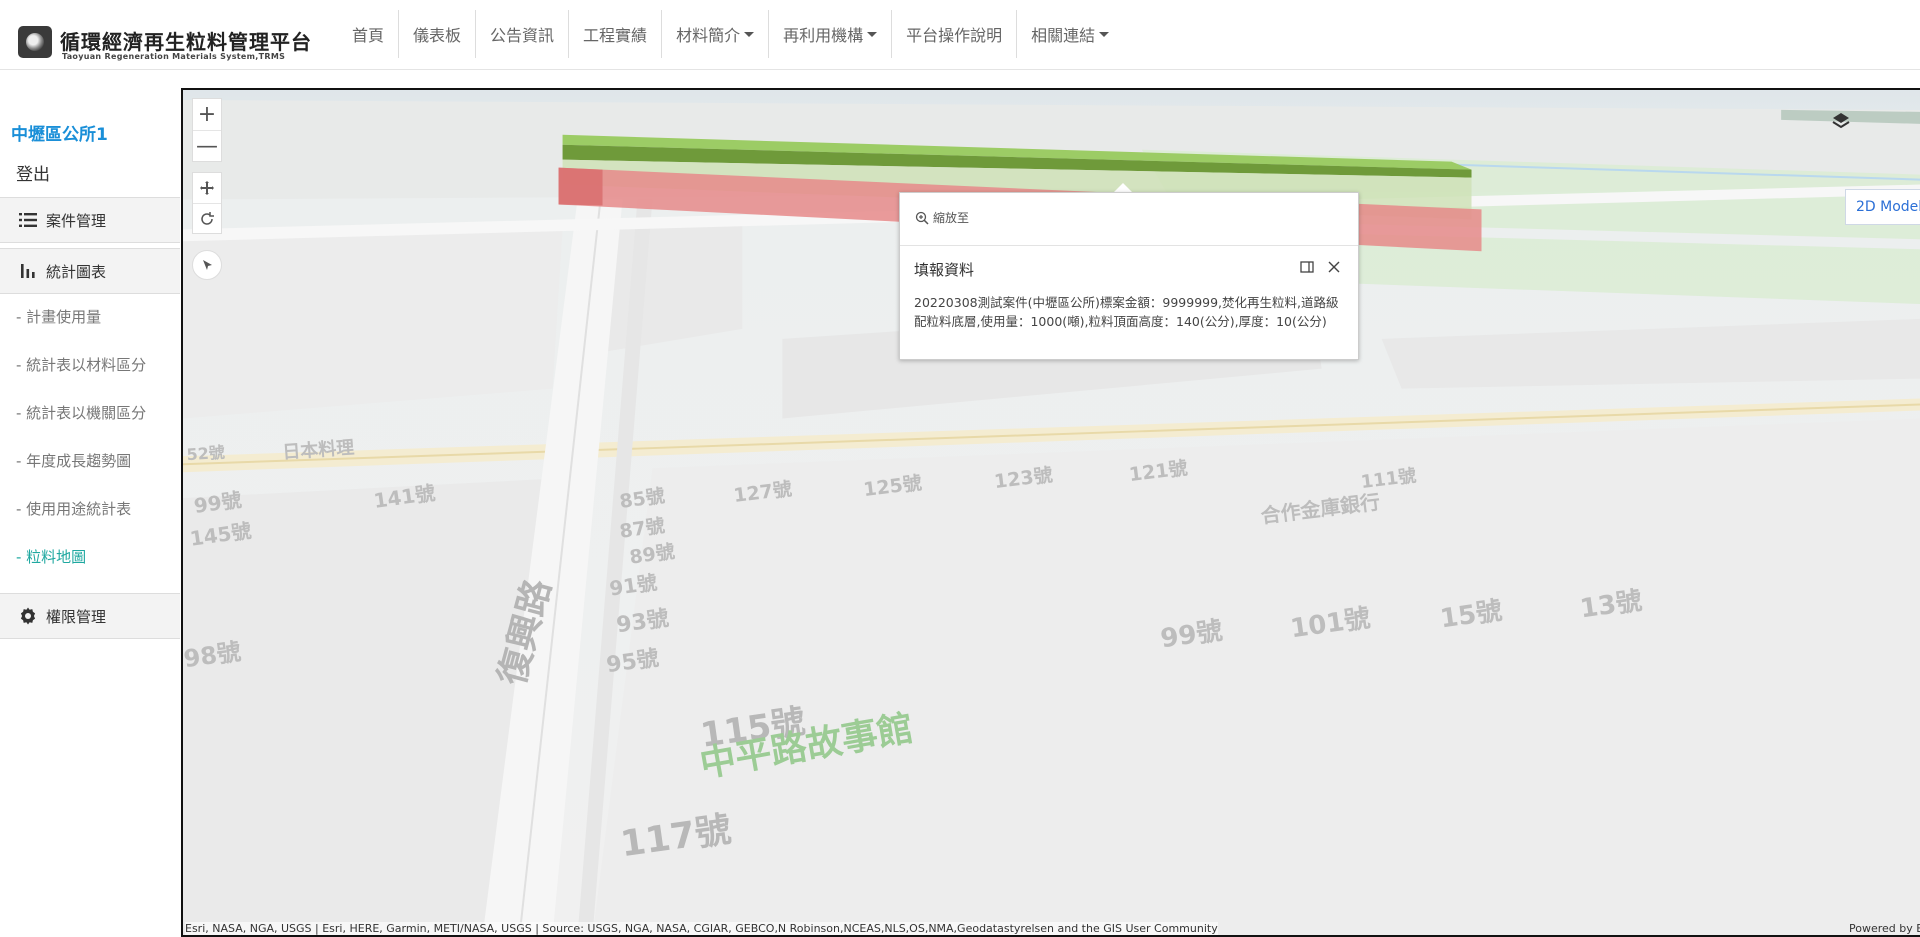  I want to click on submenu-label: - 使用用途統計表, so click(74, 508).